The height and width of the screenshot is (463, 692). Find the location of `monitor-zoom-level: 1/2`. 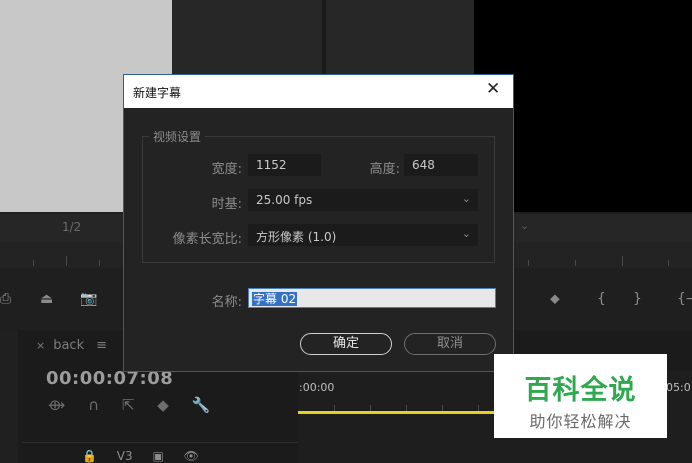

monitor-zoom-level: 1/2 is located at coordinates (71, 227).